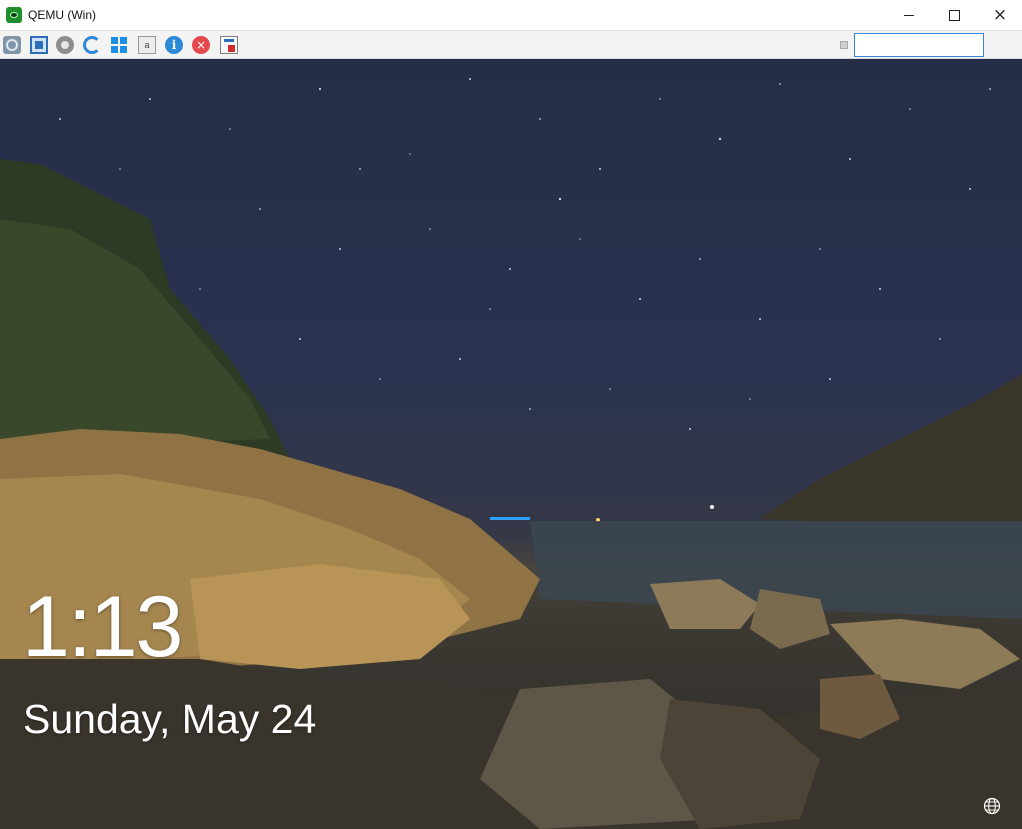 This screenshot has height=829, width=1022. Describe the element at coordinates (12, 45) in the screenshot. I see `network-icon` at that location.